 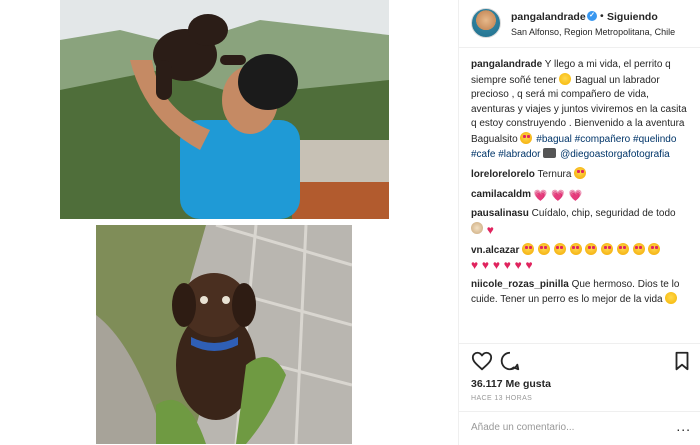 What do you see at coordinates (593, 32) in the screenshot?
I see `location-link: San Alfonso, Region Metropolitana, Chile` at bounding box center [593, 32].